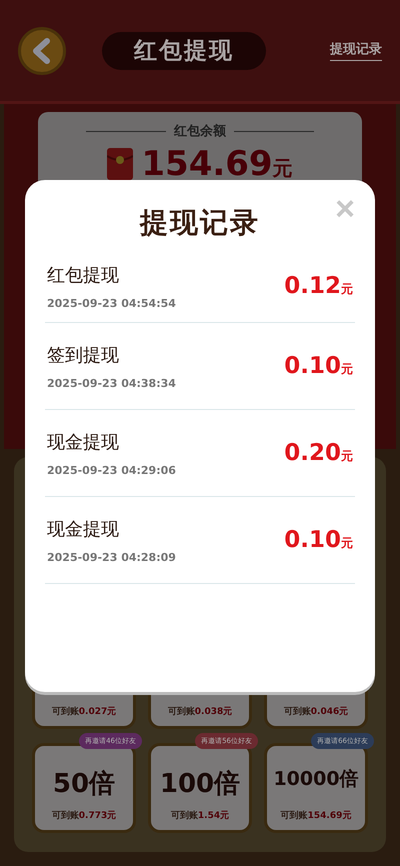  I want to click on multiplier-card: 10000倍 可到账154.69元, so click(316, 788).